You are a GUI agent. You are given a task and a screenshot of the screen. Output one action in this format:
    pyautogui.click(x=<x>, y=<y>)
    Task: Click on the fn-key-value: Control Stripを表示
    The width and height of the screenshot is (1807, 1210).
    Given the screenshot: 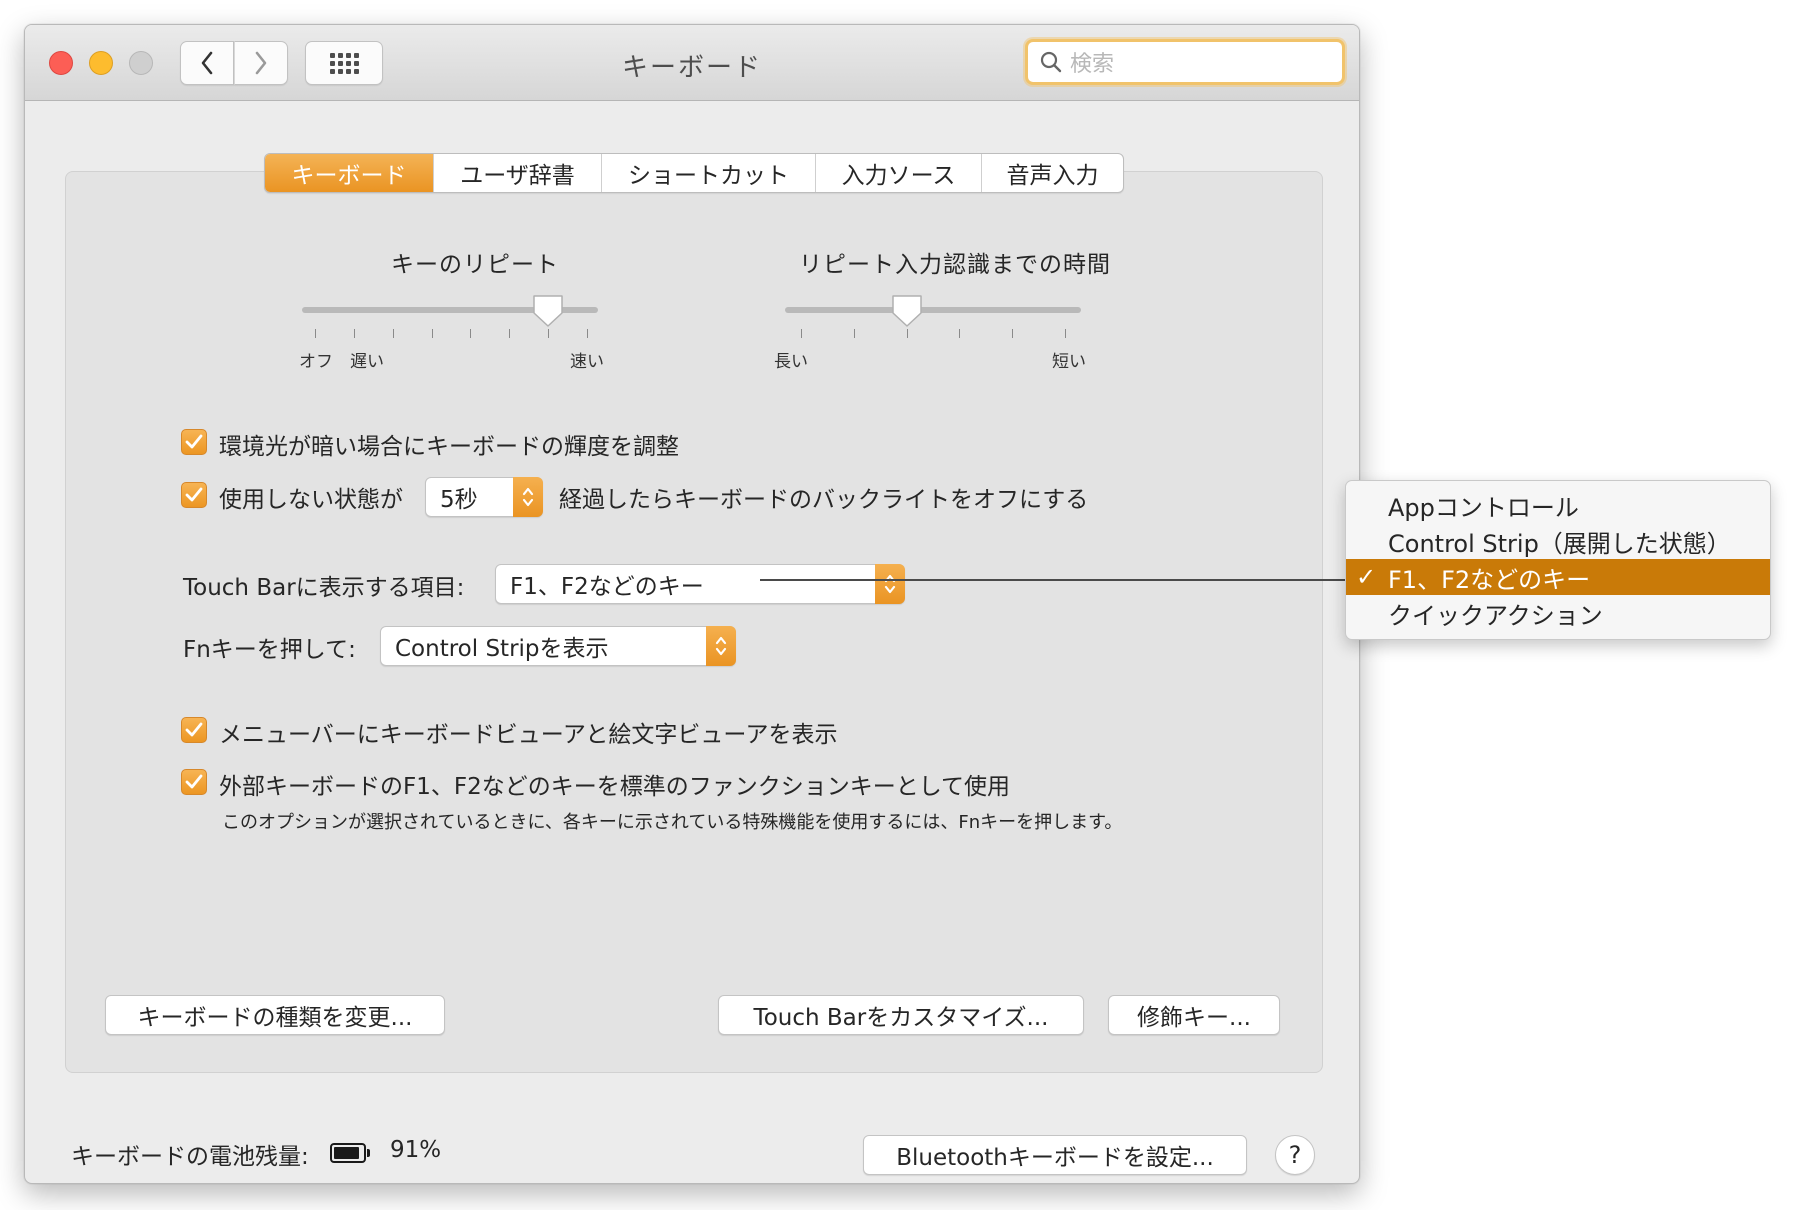 What is the action you would take?
    pyautogui.click(x=502, y=649)
    